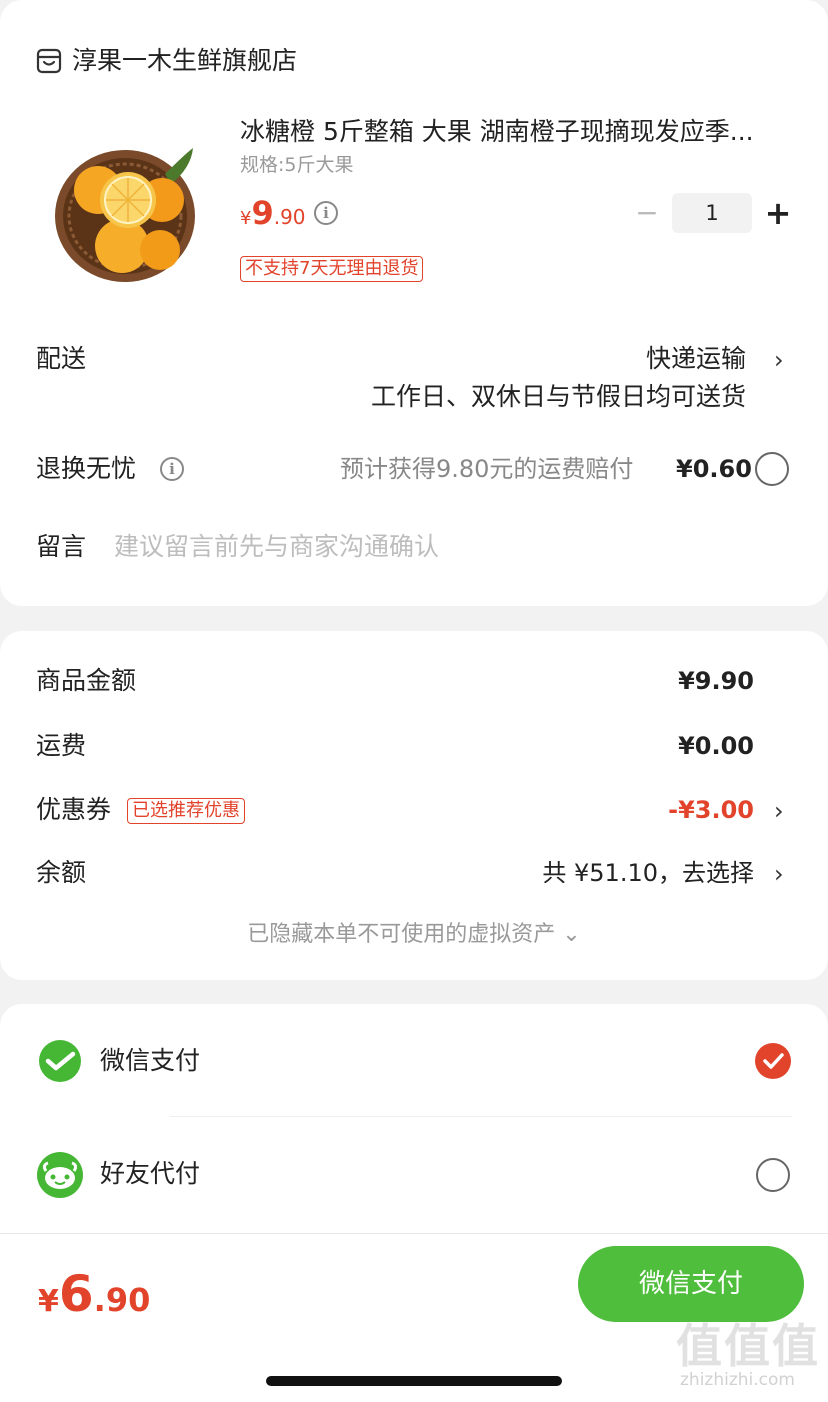  I want to click on quantity-minus-button: −, so click(647, 213).